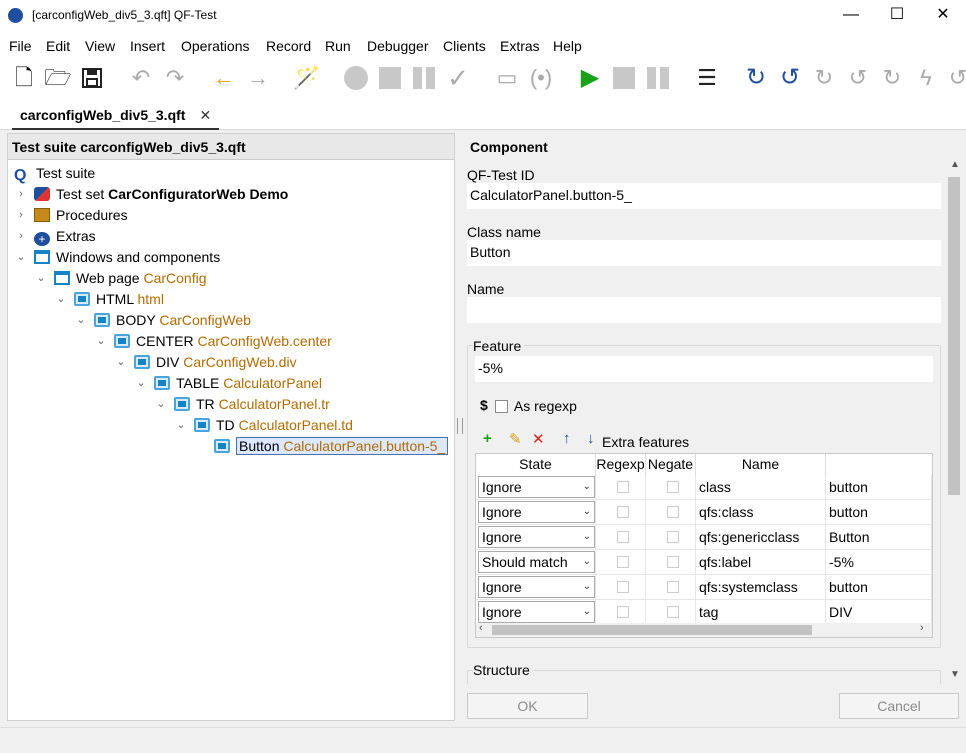 The width and height of the screenshot is (966, 753). What do you see at coordinates (527, 706) in the screenshot?
I see `ok-button: OK` at bounding box center [527, 706].